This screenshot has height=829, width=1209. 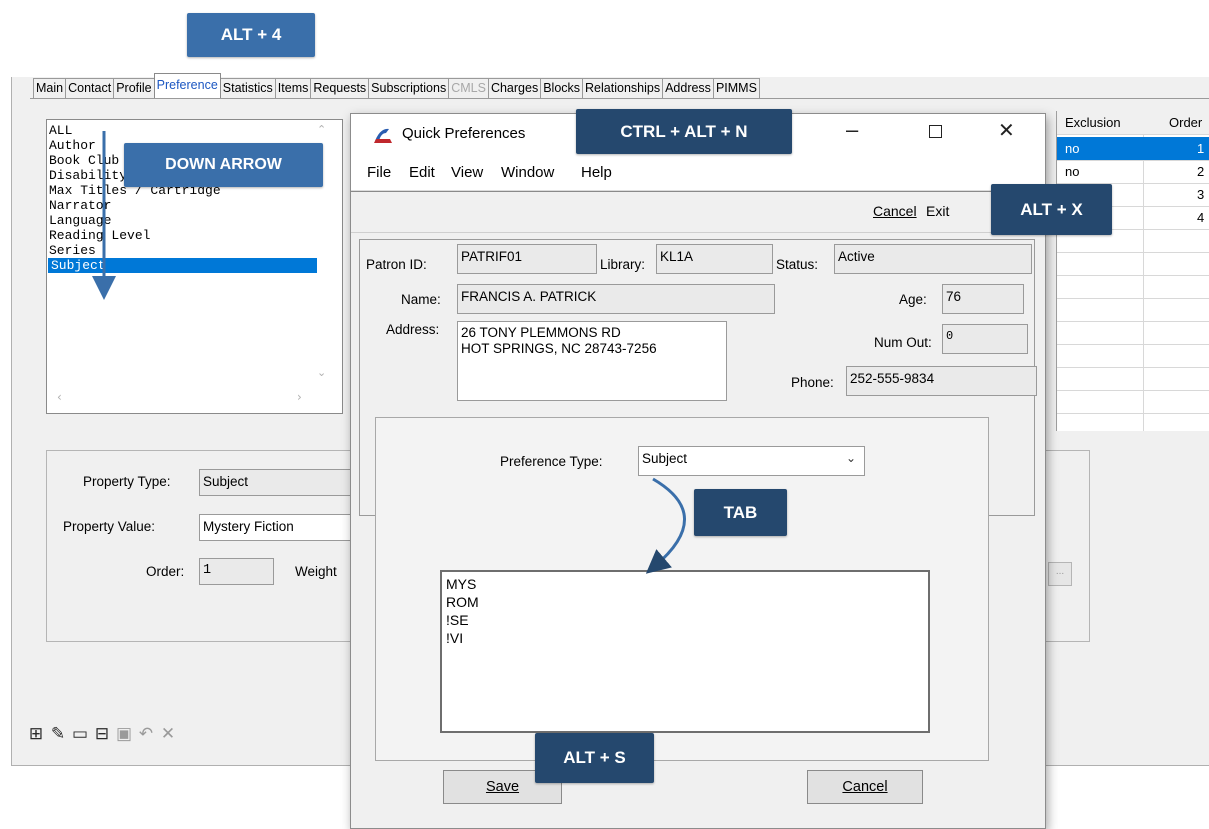 What do you see at coordinates (665, 525) in the screenshot?
I see `tab-arrow-indicator` at bounding box center [665, 525].